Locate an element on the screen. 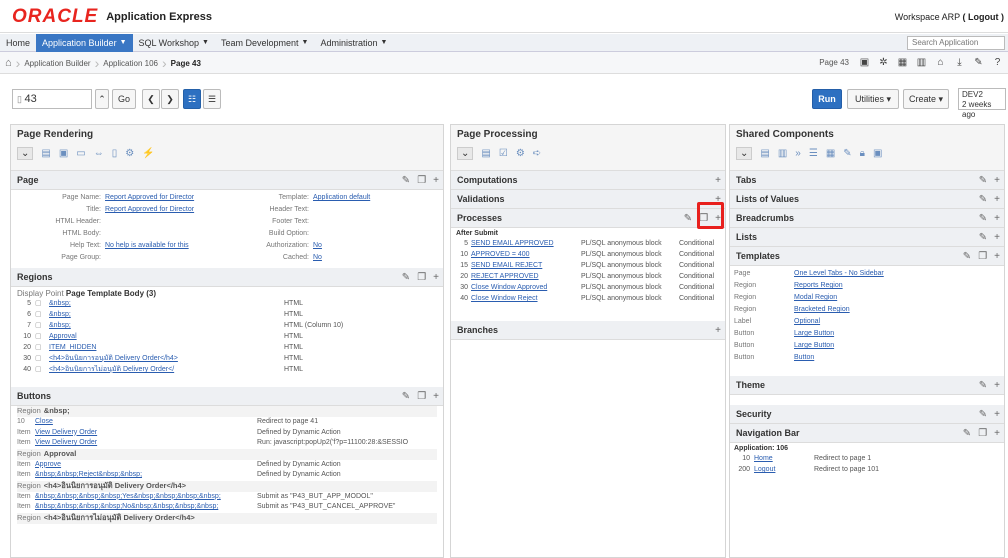 This screenshot has width=1008, height=558. nav-item-name: Home is located at coordinates (784, 459).